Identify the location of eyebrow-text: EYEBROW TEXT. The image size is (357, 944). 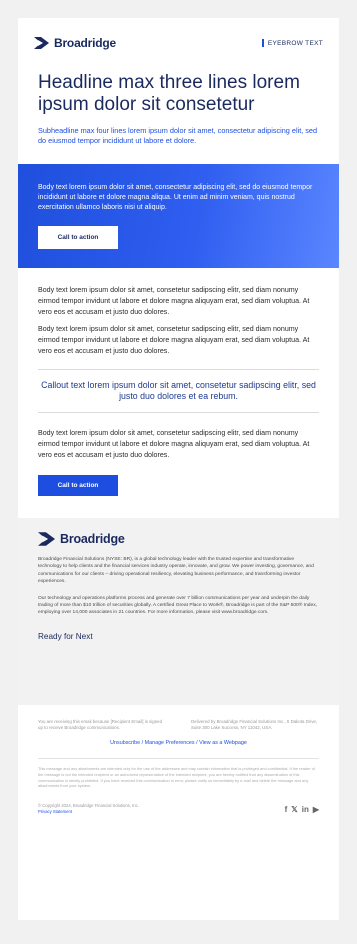
(295, 43).